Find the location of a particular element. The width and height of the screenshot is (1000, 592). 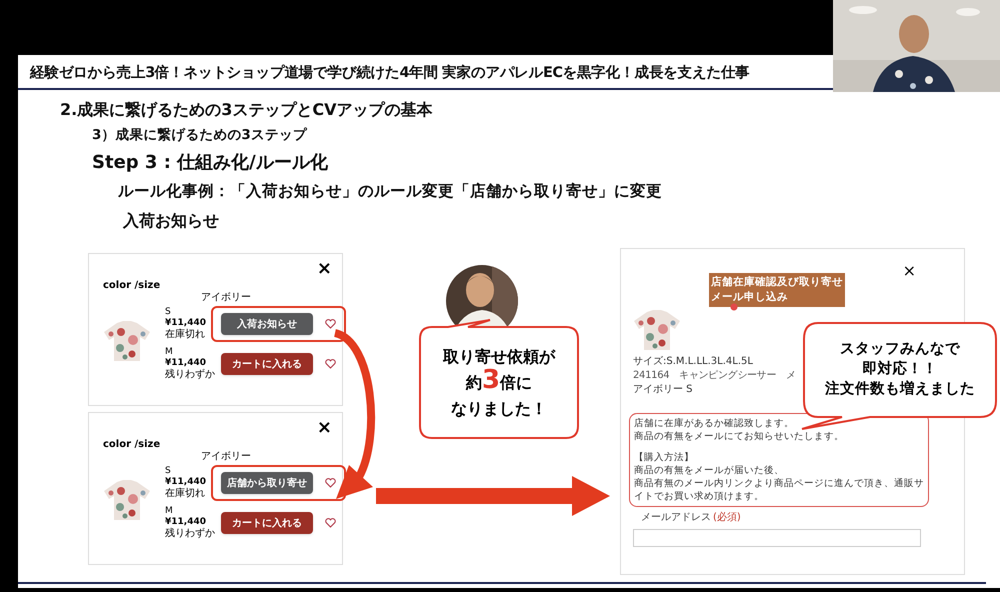

callout-text: 取り寄せ依頼が 約3倍に なりました！ is located at coordinates (499, 383).